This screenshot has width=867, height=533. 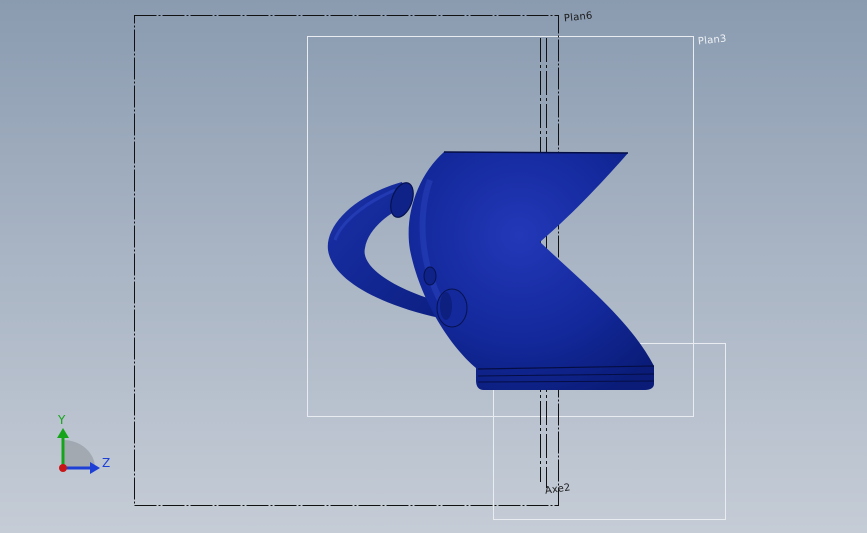 What do you see at coordinates (78, 451) in the screenshot?
I see `orientation-triad` at bounding box center [78, 451].